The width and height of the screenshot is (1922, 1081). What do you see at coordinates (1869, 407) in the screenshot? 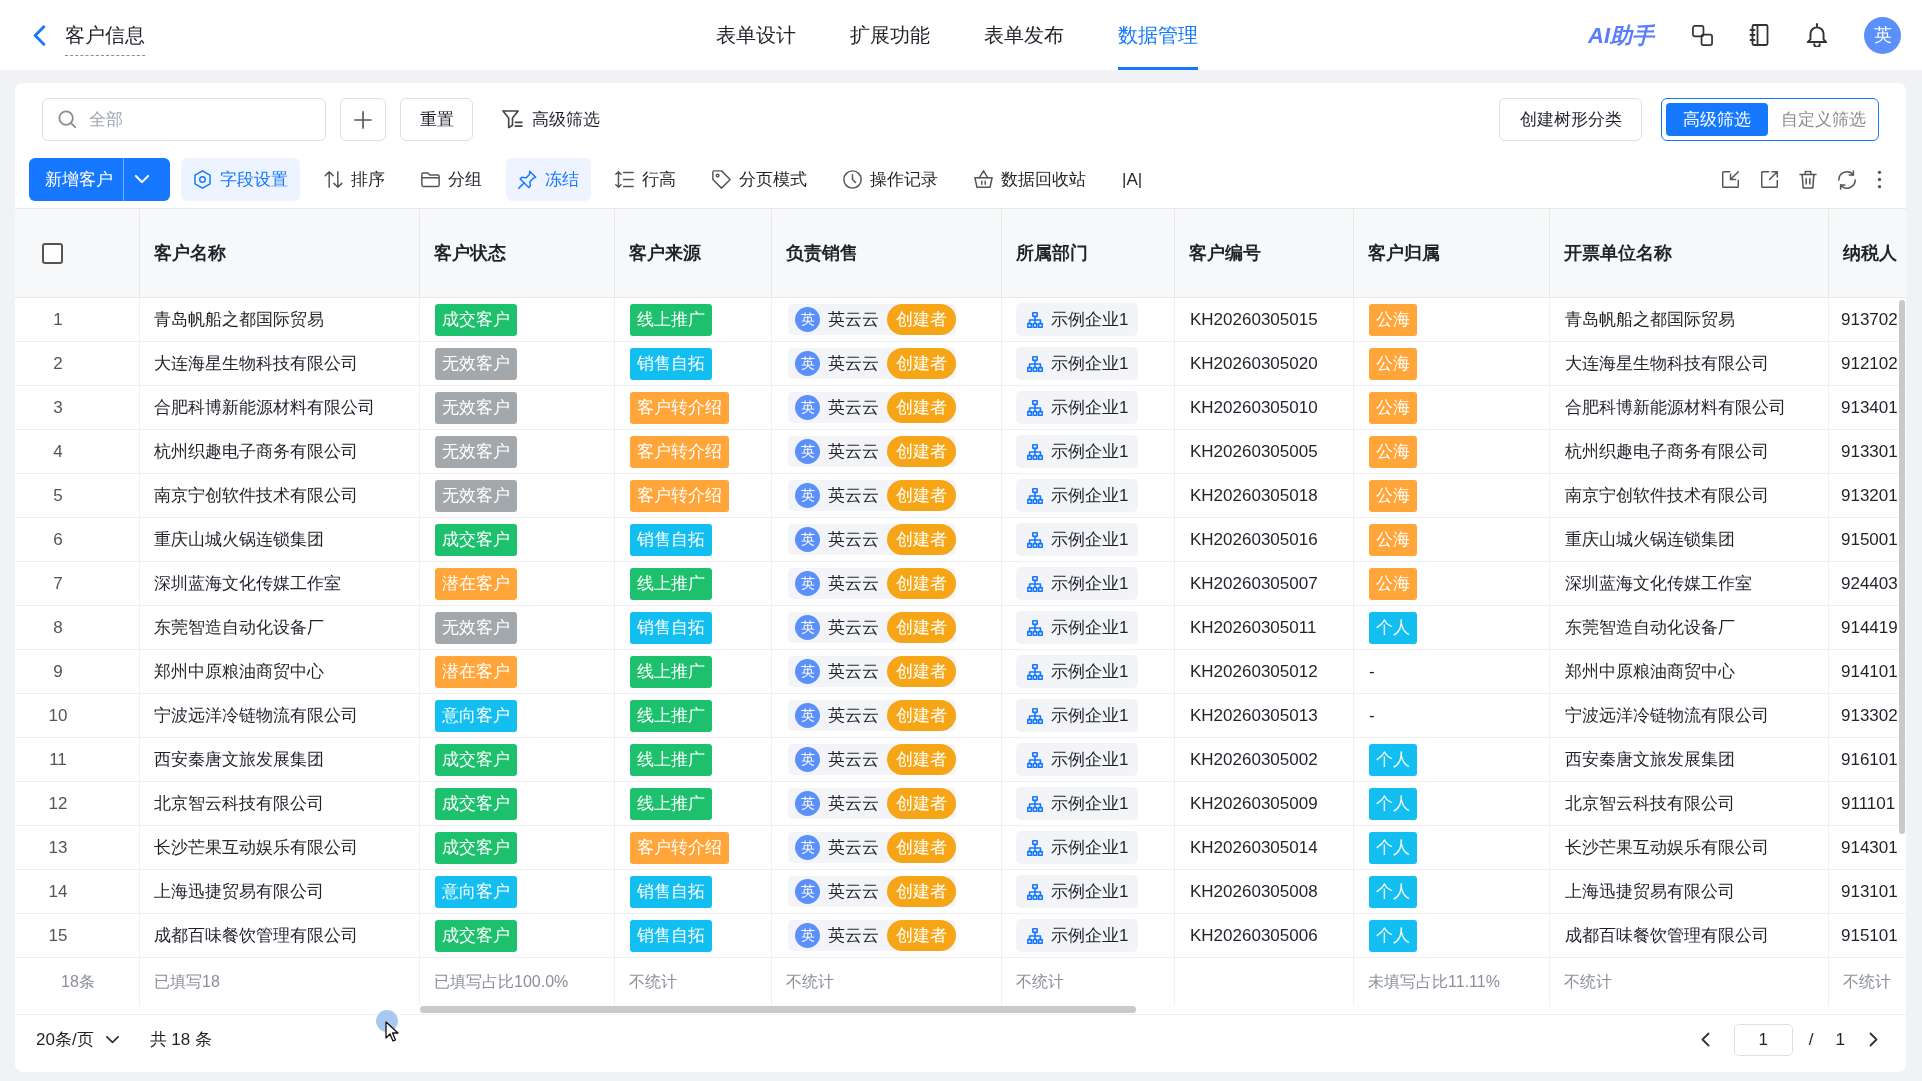
I see `table-cell-text: 913401` at bounding box center [1869, 407].